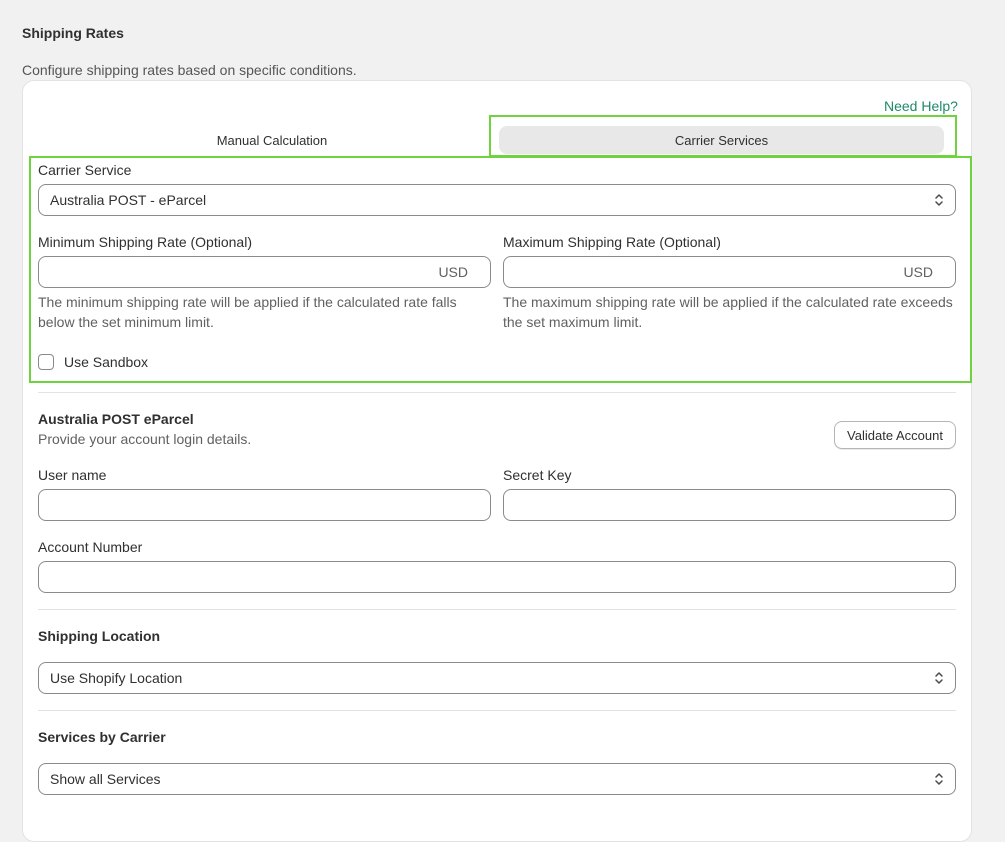  What do you see at coordinates (99, 636) in the screenshot?
I see `shipping-location-title: Shipping Location` at bounding box center [99, 636].